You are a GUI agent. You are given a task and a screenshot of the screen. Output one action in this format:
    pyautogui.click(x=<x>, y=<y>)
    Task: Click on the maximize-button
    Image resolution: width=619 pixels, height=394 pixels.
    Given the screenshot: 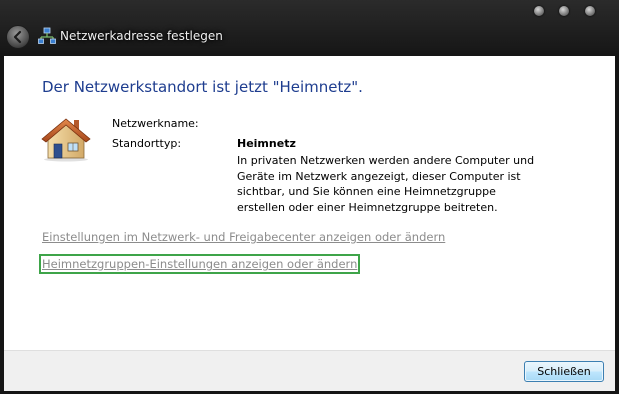 What is the action you would take?
    pyautogui.click(x=564, y=11)
    